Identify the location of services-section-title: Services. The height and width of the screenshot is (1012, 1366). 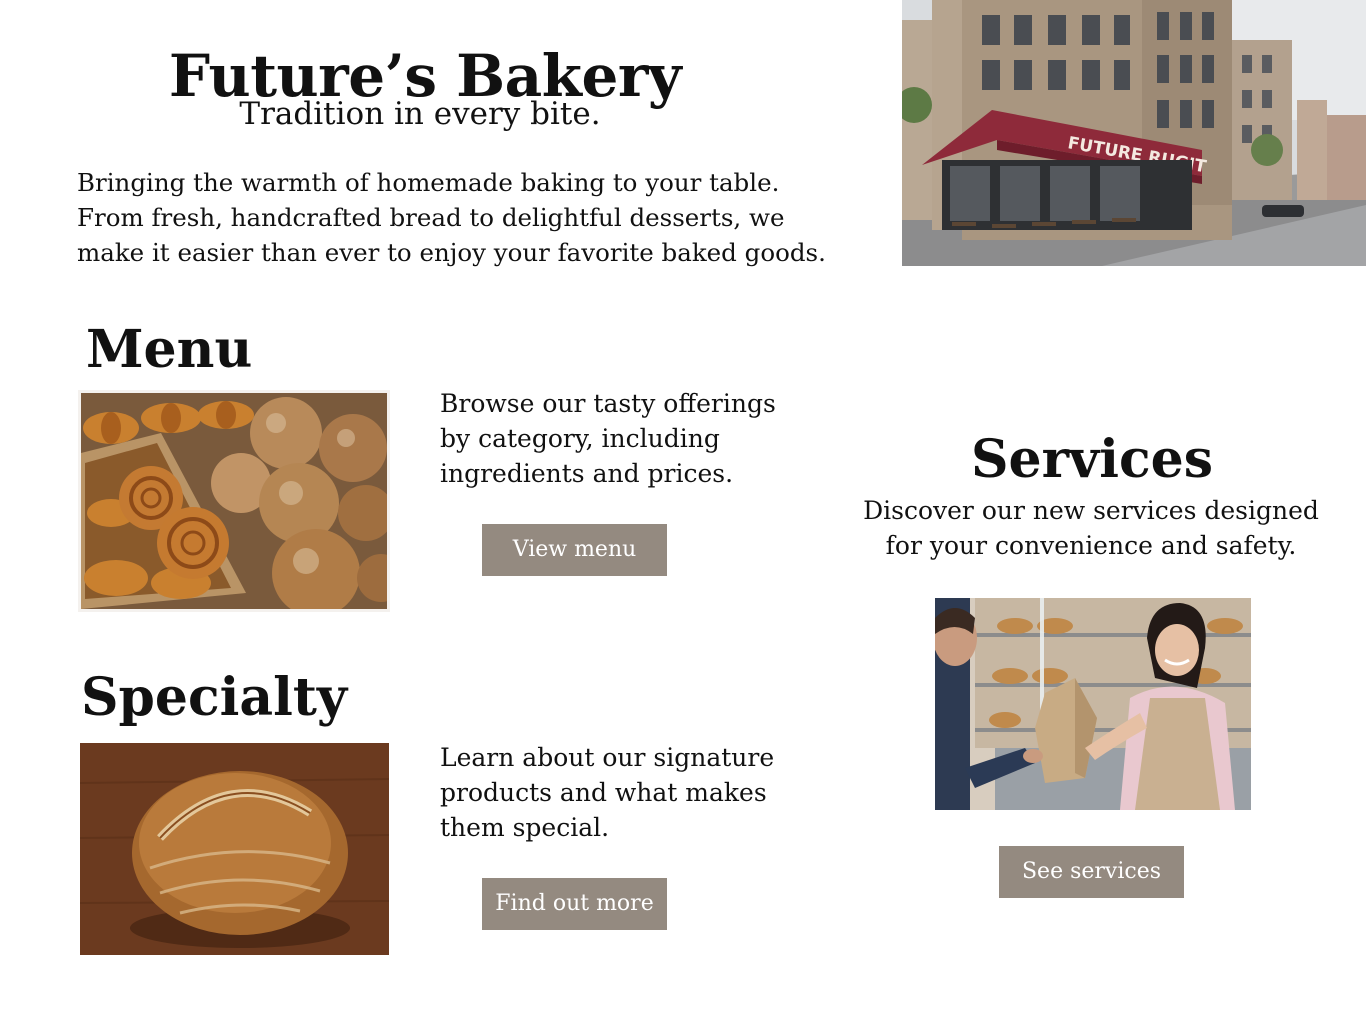
(1092, 459).